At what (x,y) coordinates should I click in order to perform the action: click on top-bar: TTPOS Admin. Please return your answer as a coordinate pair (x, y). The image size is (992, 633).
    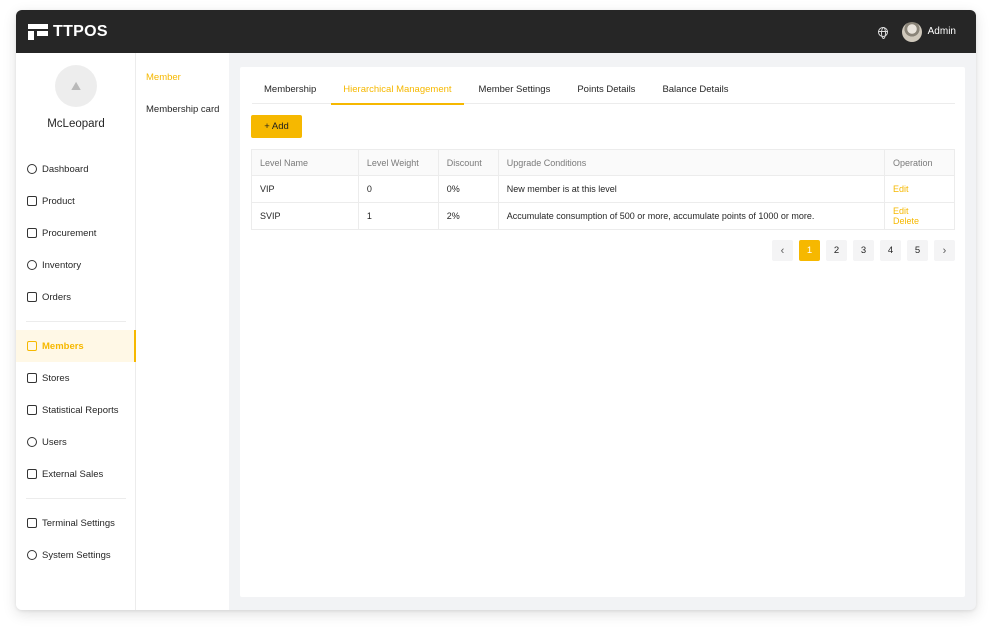
    Looking at the image, I should click on (496, 31).